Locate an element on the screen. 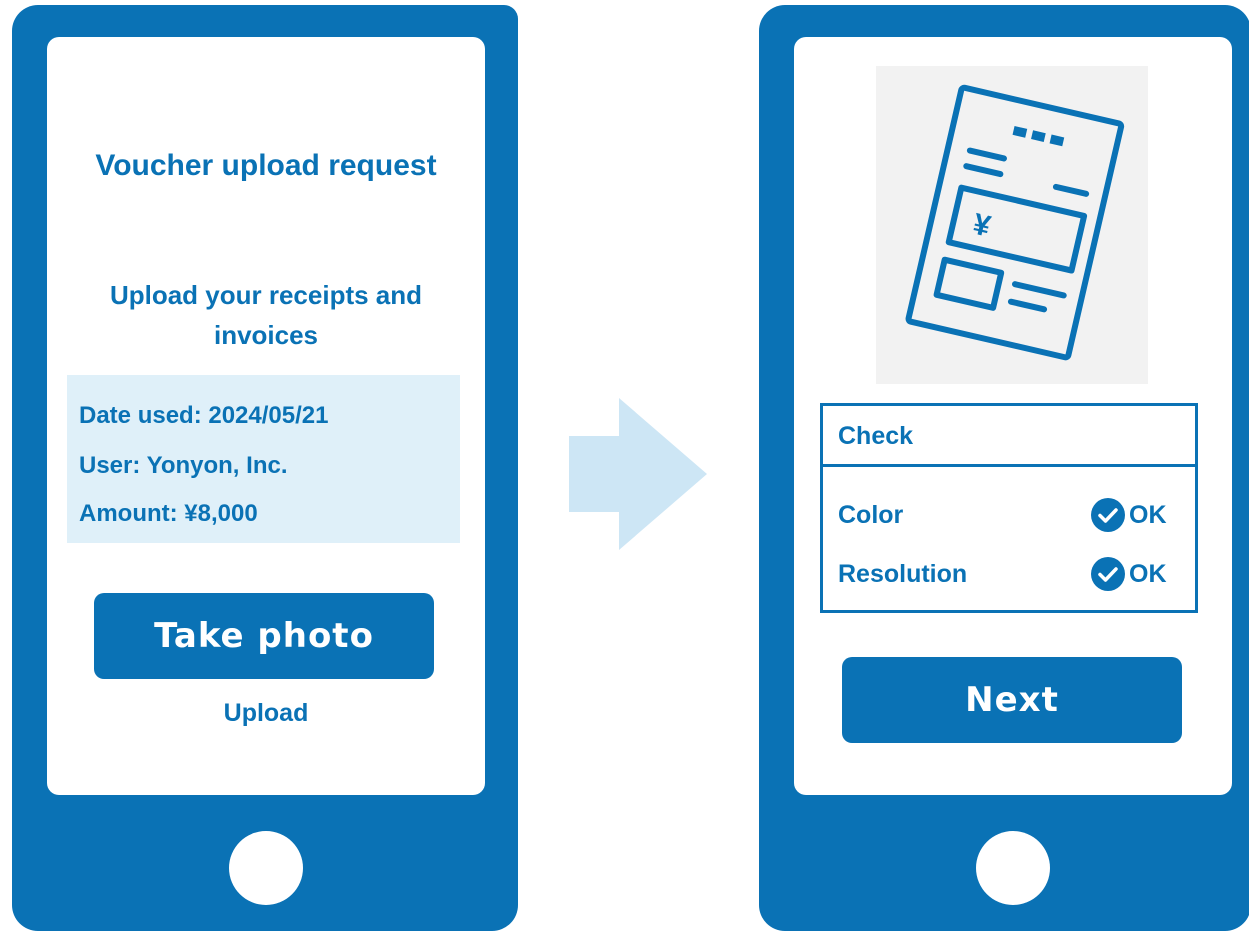  check-panel: Check Color OK Resolution OK is located at coordinates (1009, 508).